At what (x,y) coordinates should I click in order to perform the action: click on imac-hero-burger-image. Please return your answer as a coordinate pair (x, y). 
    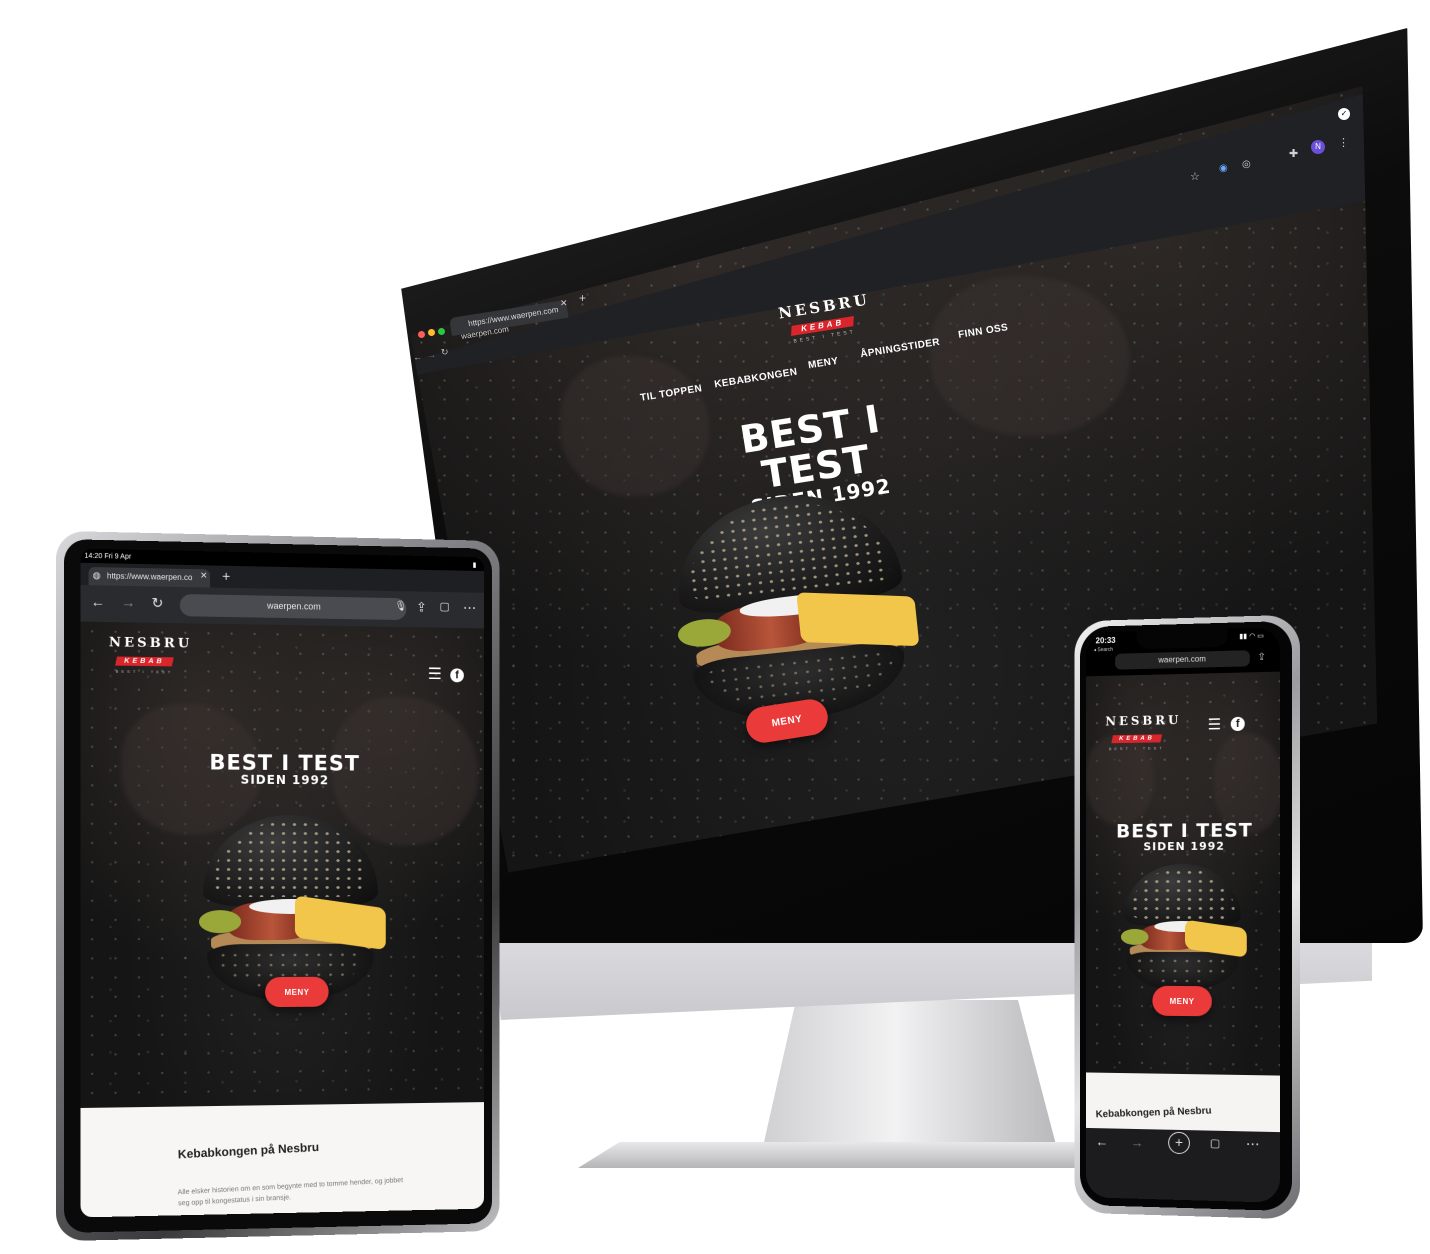
    Looking at the image, I should click on (793, 610).